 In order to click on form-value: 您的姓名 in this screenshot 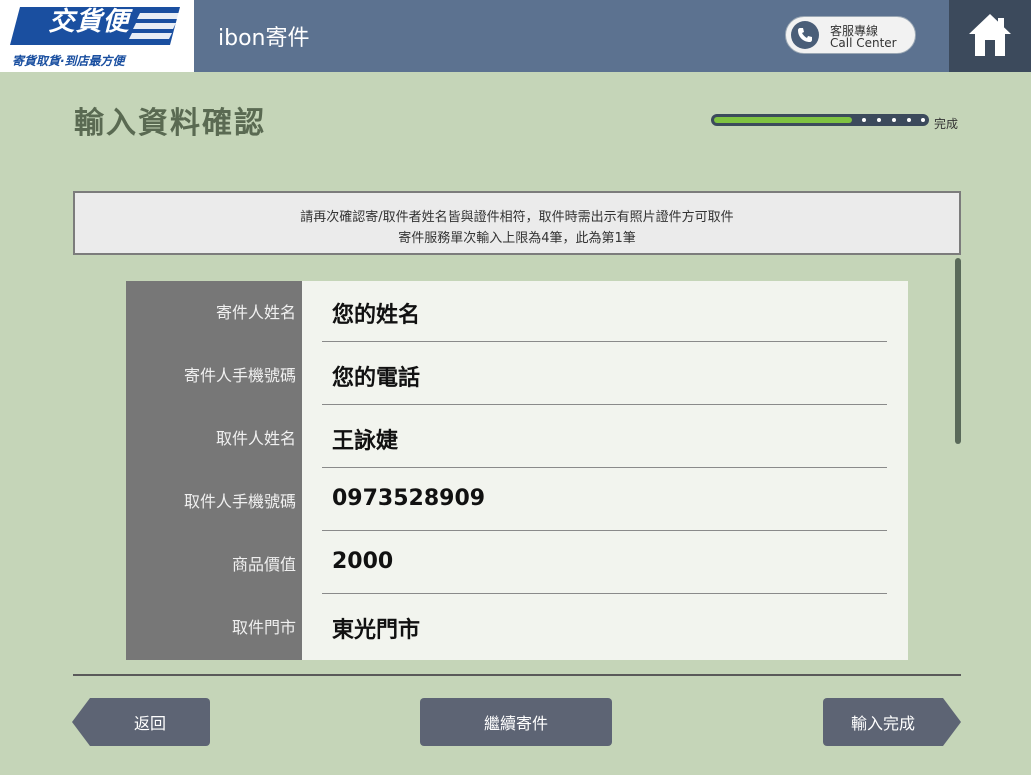, I will do `click(376, 315)`.